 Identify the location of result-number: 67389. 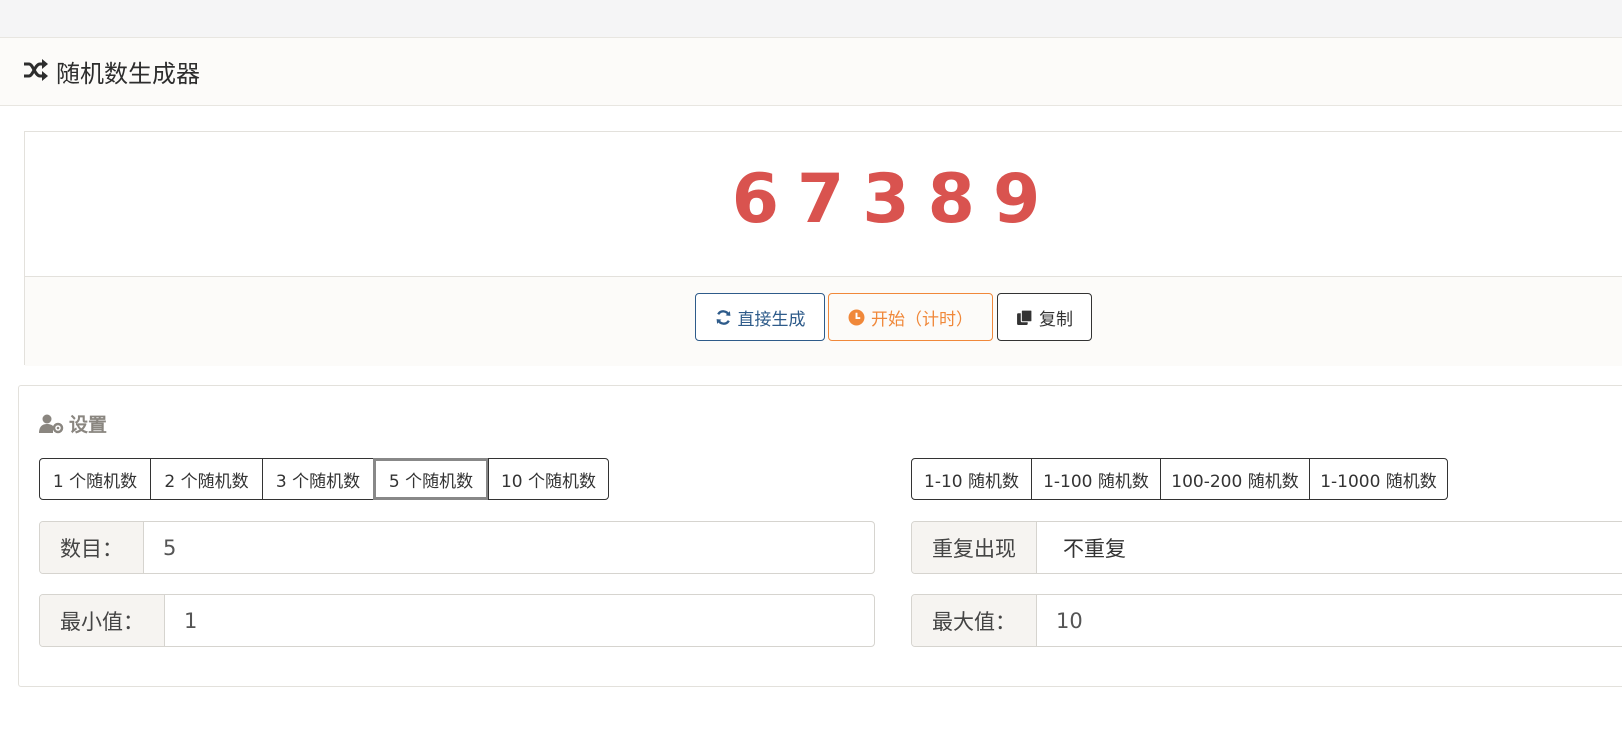
(895, 199).